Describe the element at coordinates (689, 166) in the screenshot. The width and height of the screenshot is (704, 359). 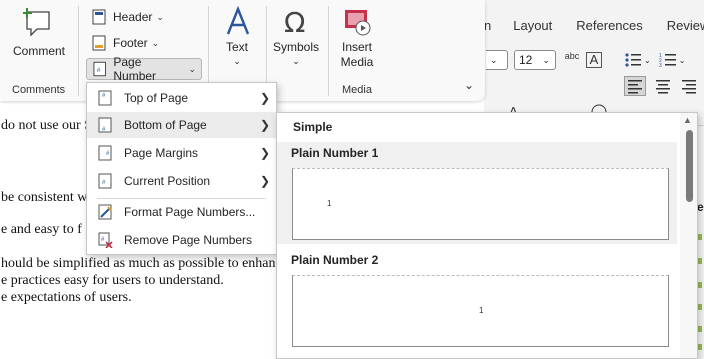
I see `scrollbar-thumb` at that location.